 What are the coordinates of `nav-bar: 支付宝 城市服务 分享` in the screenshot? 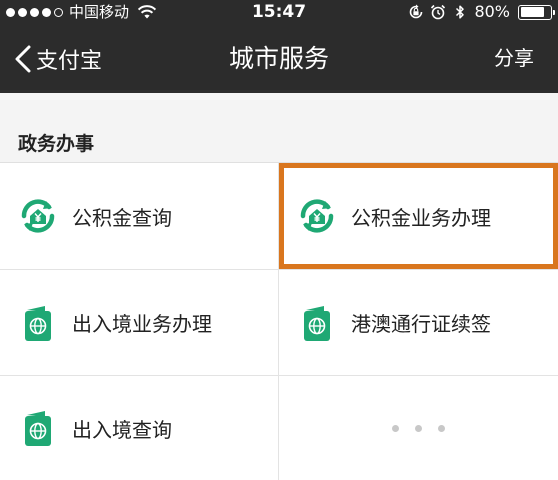 It's located at (279, 58).